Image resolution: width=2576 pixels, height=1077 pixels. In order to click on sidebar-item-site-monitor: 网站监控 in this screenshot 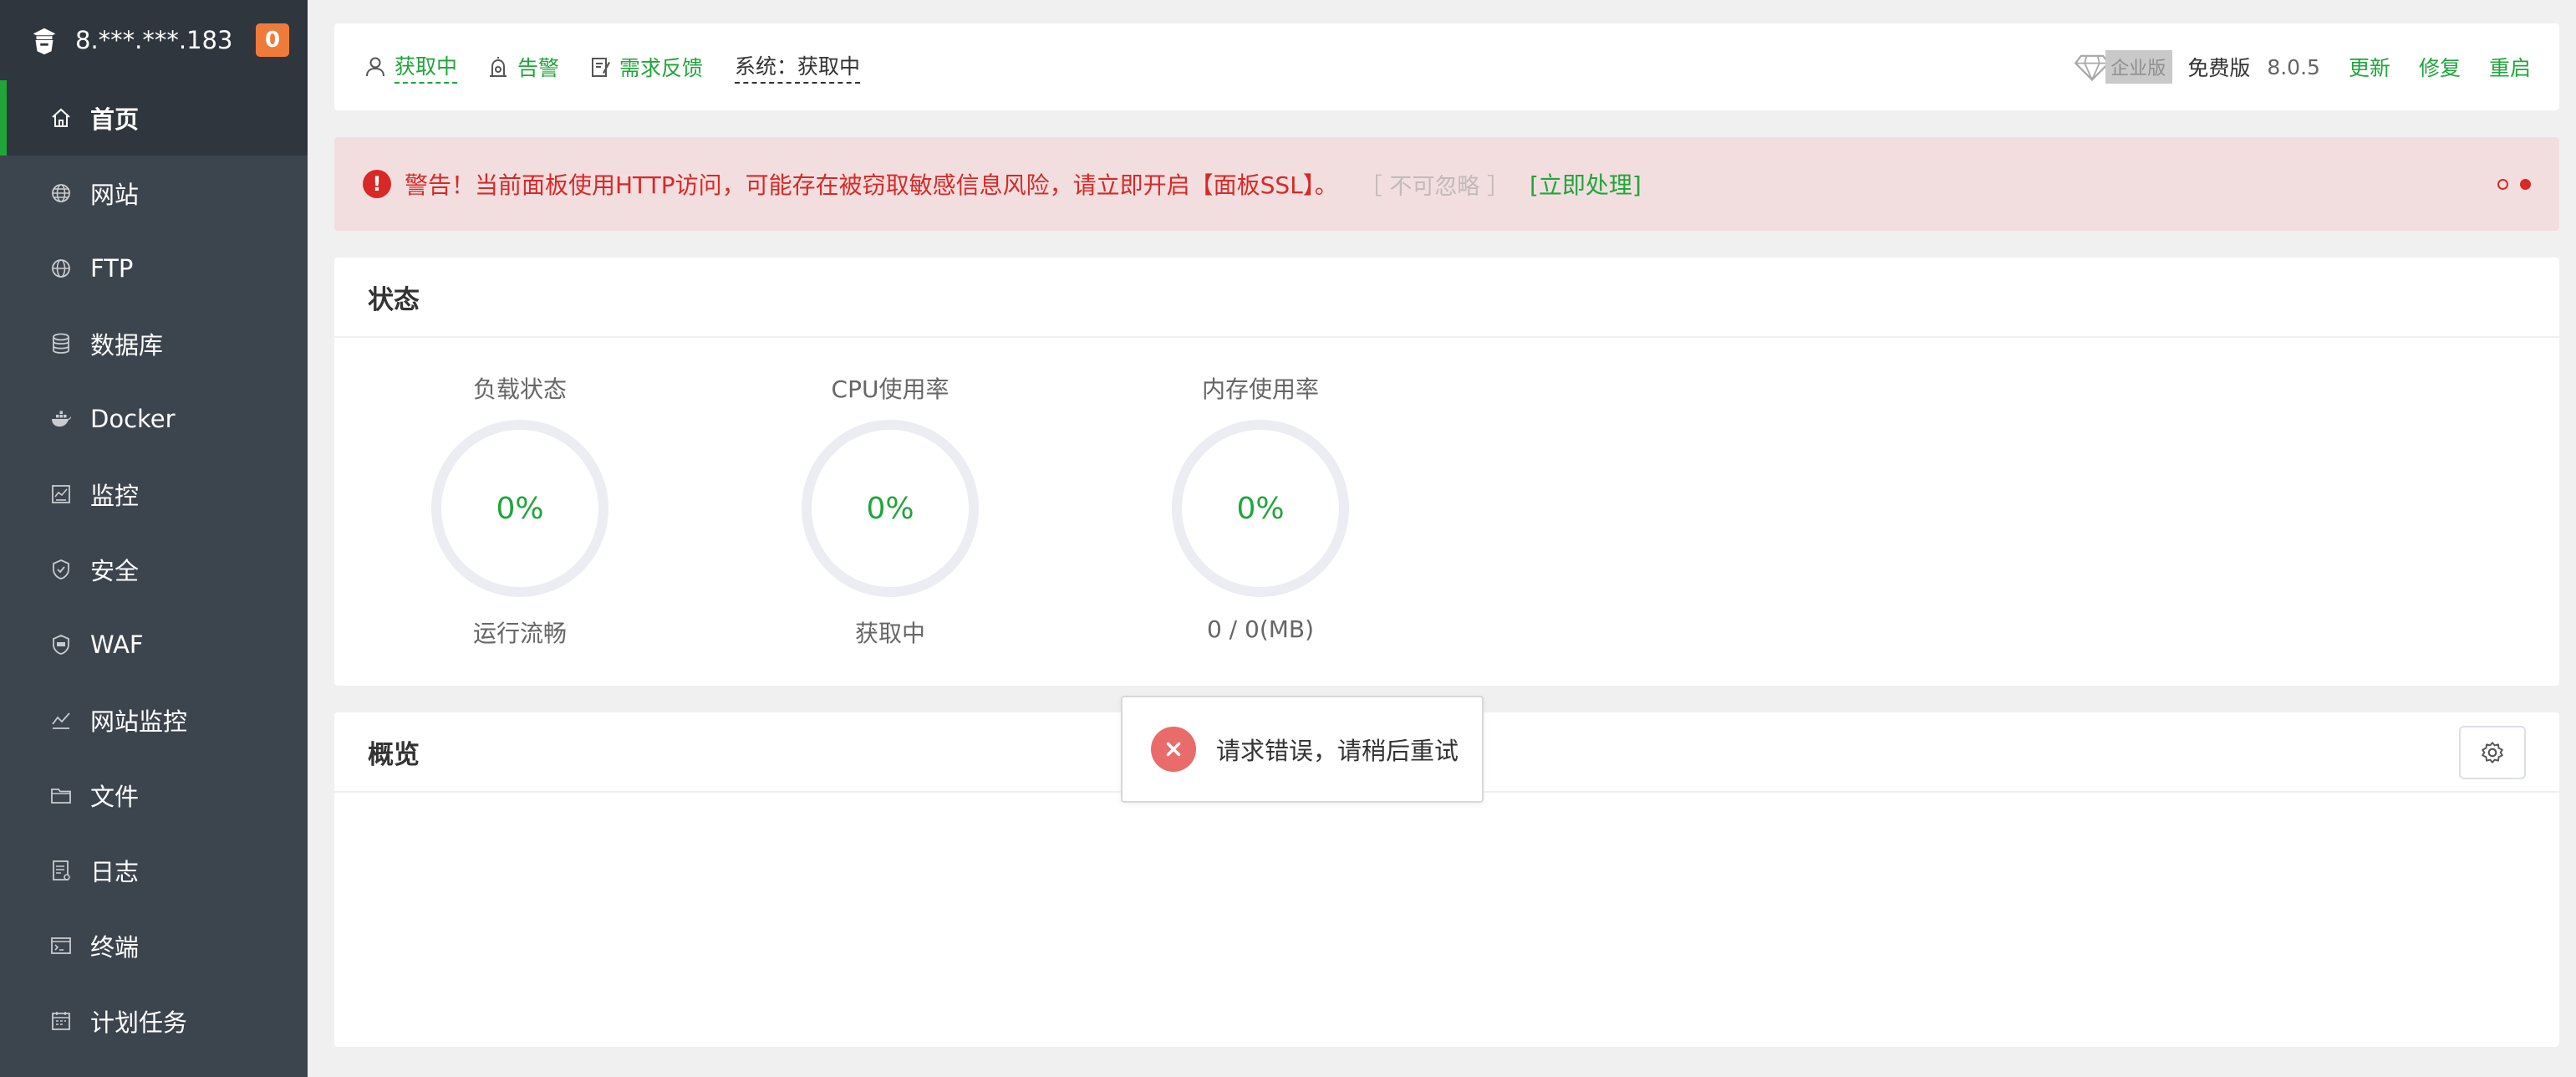, I will do `click(154, 720)`.